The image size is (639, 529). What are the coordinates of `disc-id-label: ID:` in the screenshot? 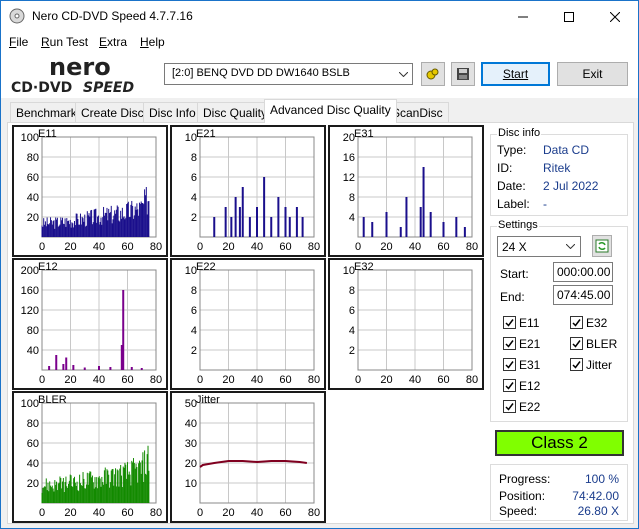 It's located at (505, 168).